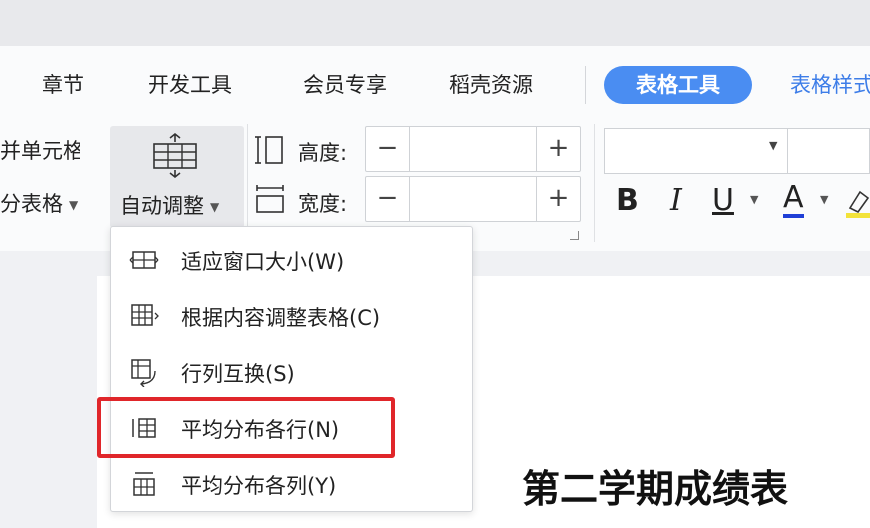 The height and width of the screenshot is (528, 870). What do you see at coordinates (435, 23) in the screenshot?
I see `window-top-strip` at bounding box center [435, 23].